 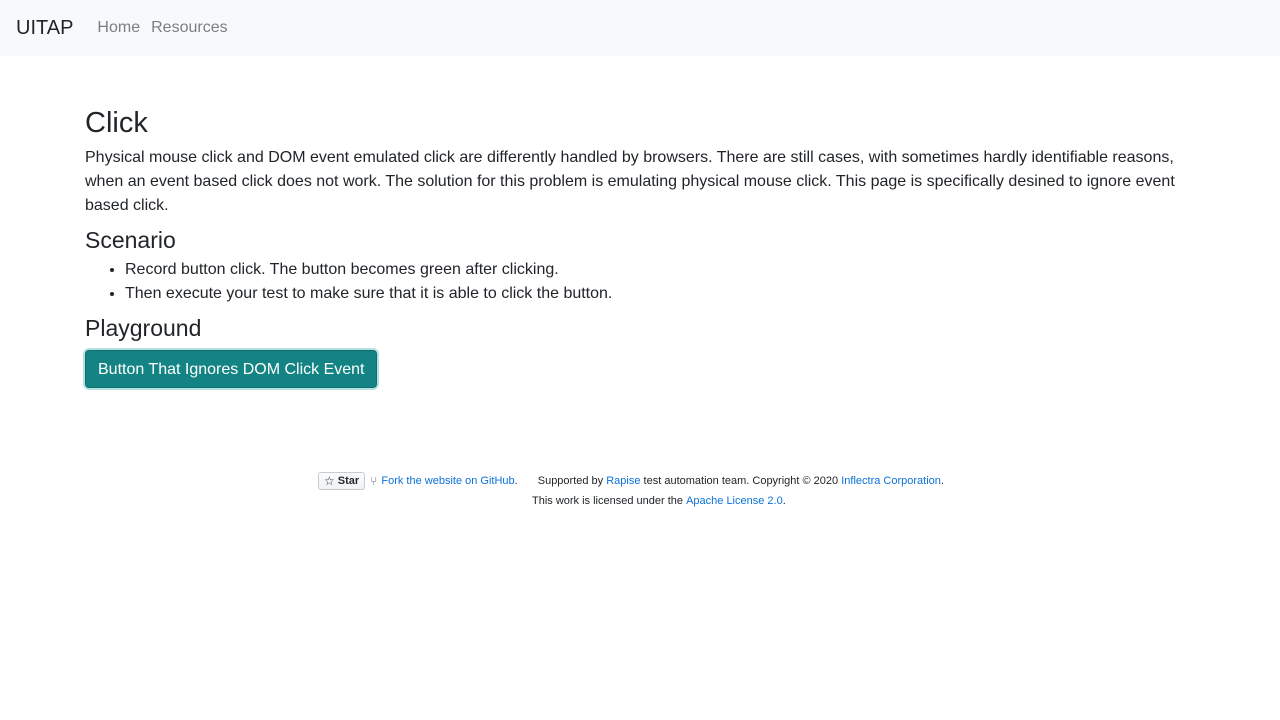 I want to click on fork-suffix: ., so click(x=516, y=481).